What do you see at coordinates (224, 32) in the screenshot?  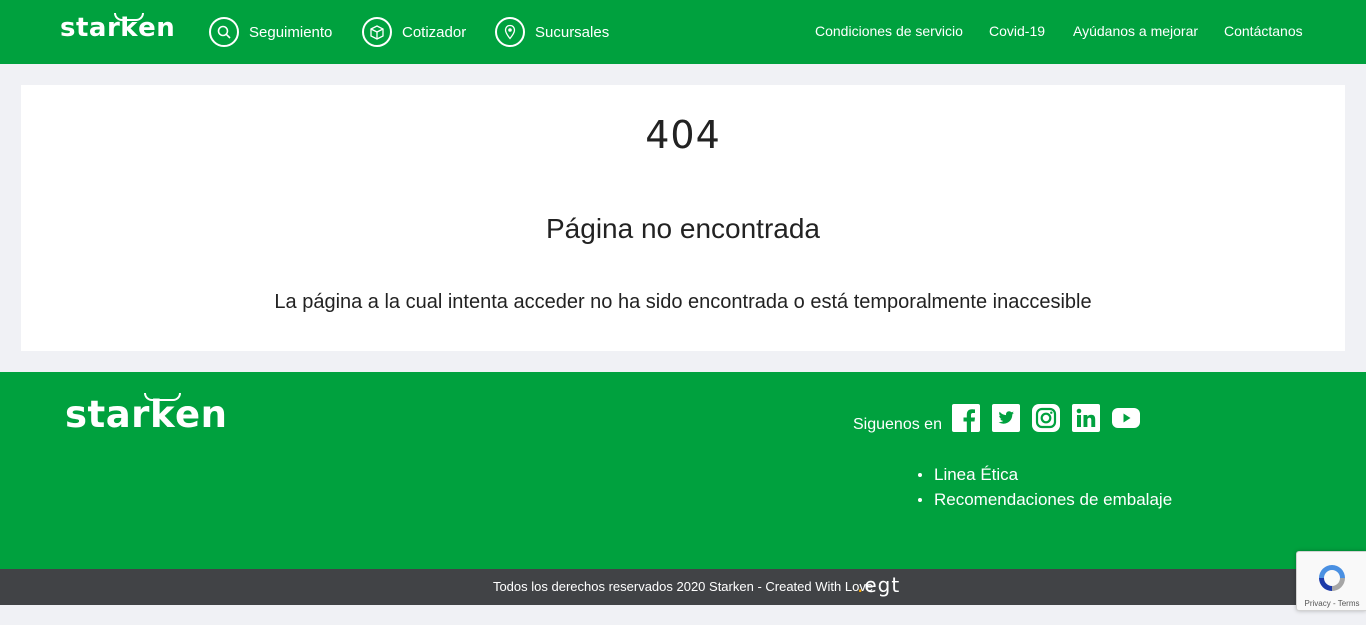 I see `search-icon` at bounding box center [224, 32].